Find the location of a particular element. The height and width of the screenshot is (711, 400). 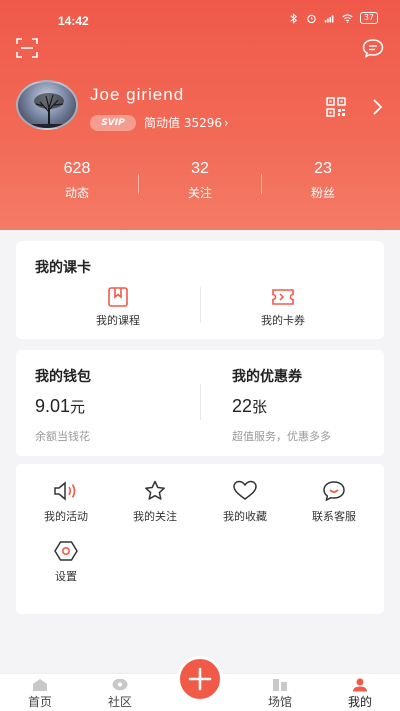

coupon-value: 22 is located at coordinates (242, 406).